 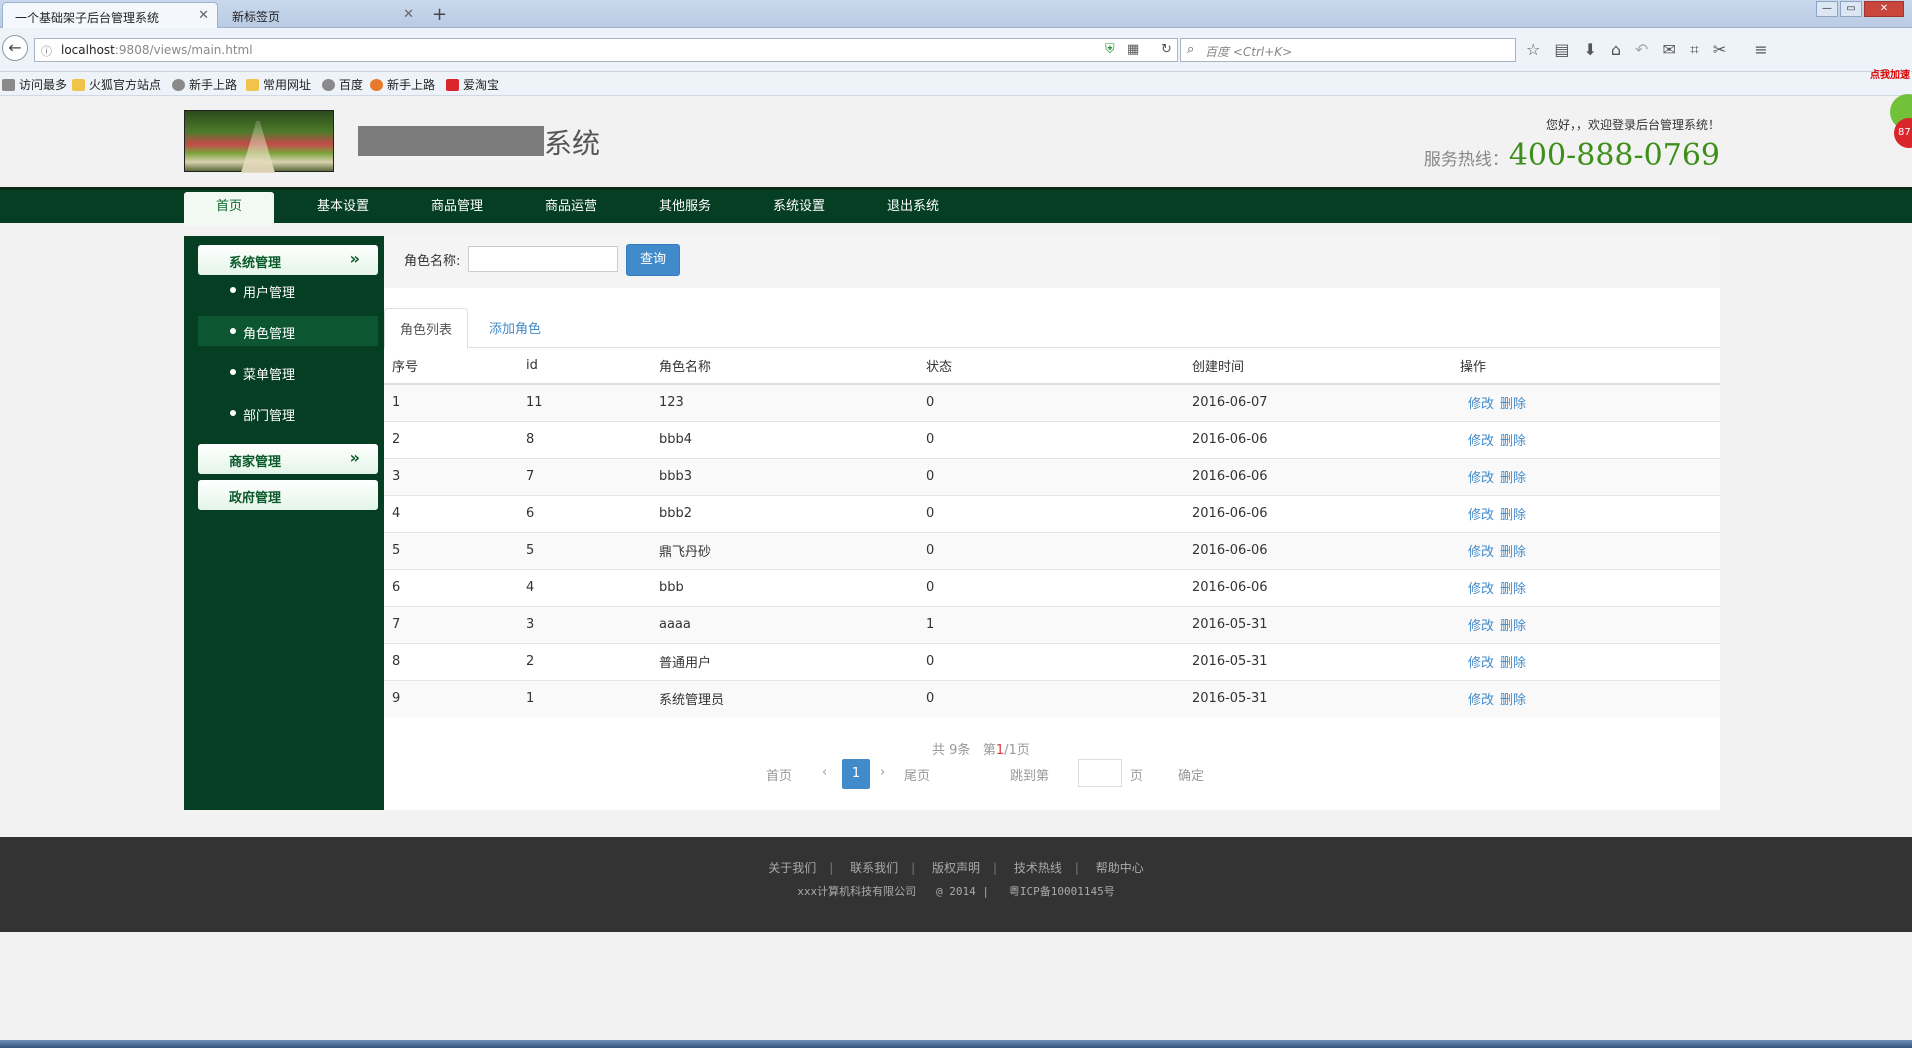 What do you see at coordinates (288, 495) in the screenshot?
I see `sidebar-group-government: 政府管理` at bounding box center [288, 495].